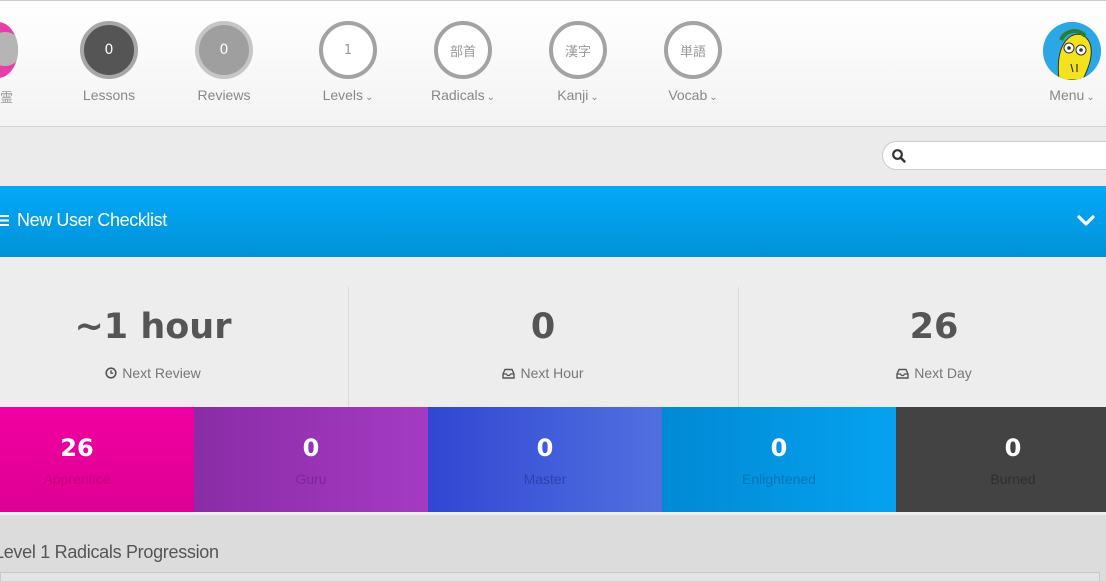 This screenshot has height=581, width=1106. Describe the element at coordinates (693, 50) in the screenshot. I see `vocab-badge: 単語` at that location.